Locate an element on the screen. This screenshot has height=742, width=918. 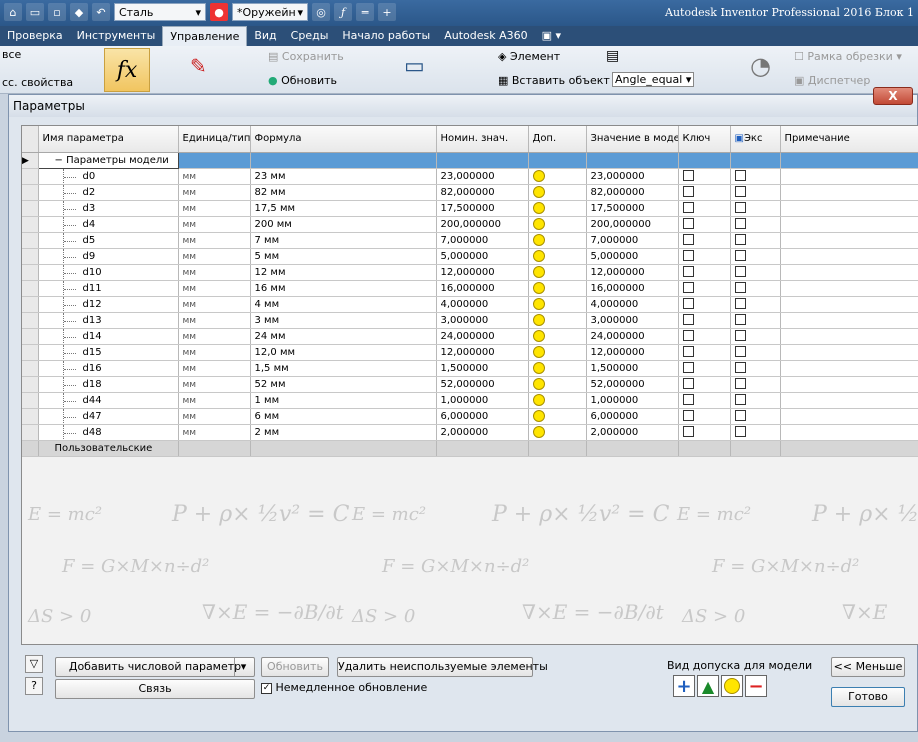
formula-cell: 3 мм is located at coordinates (343, 320).